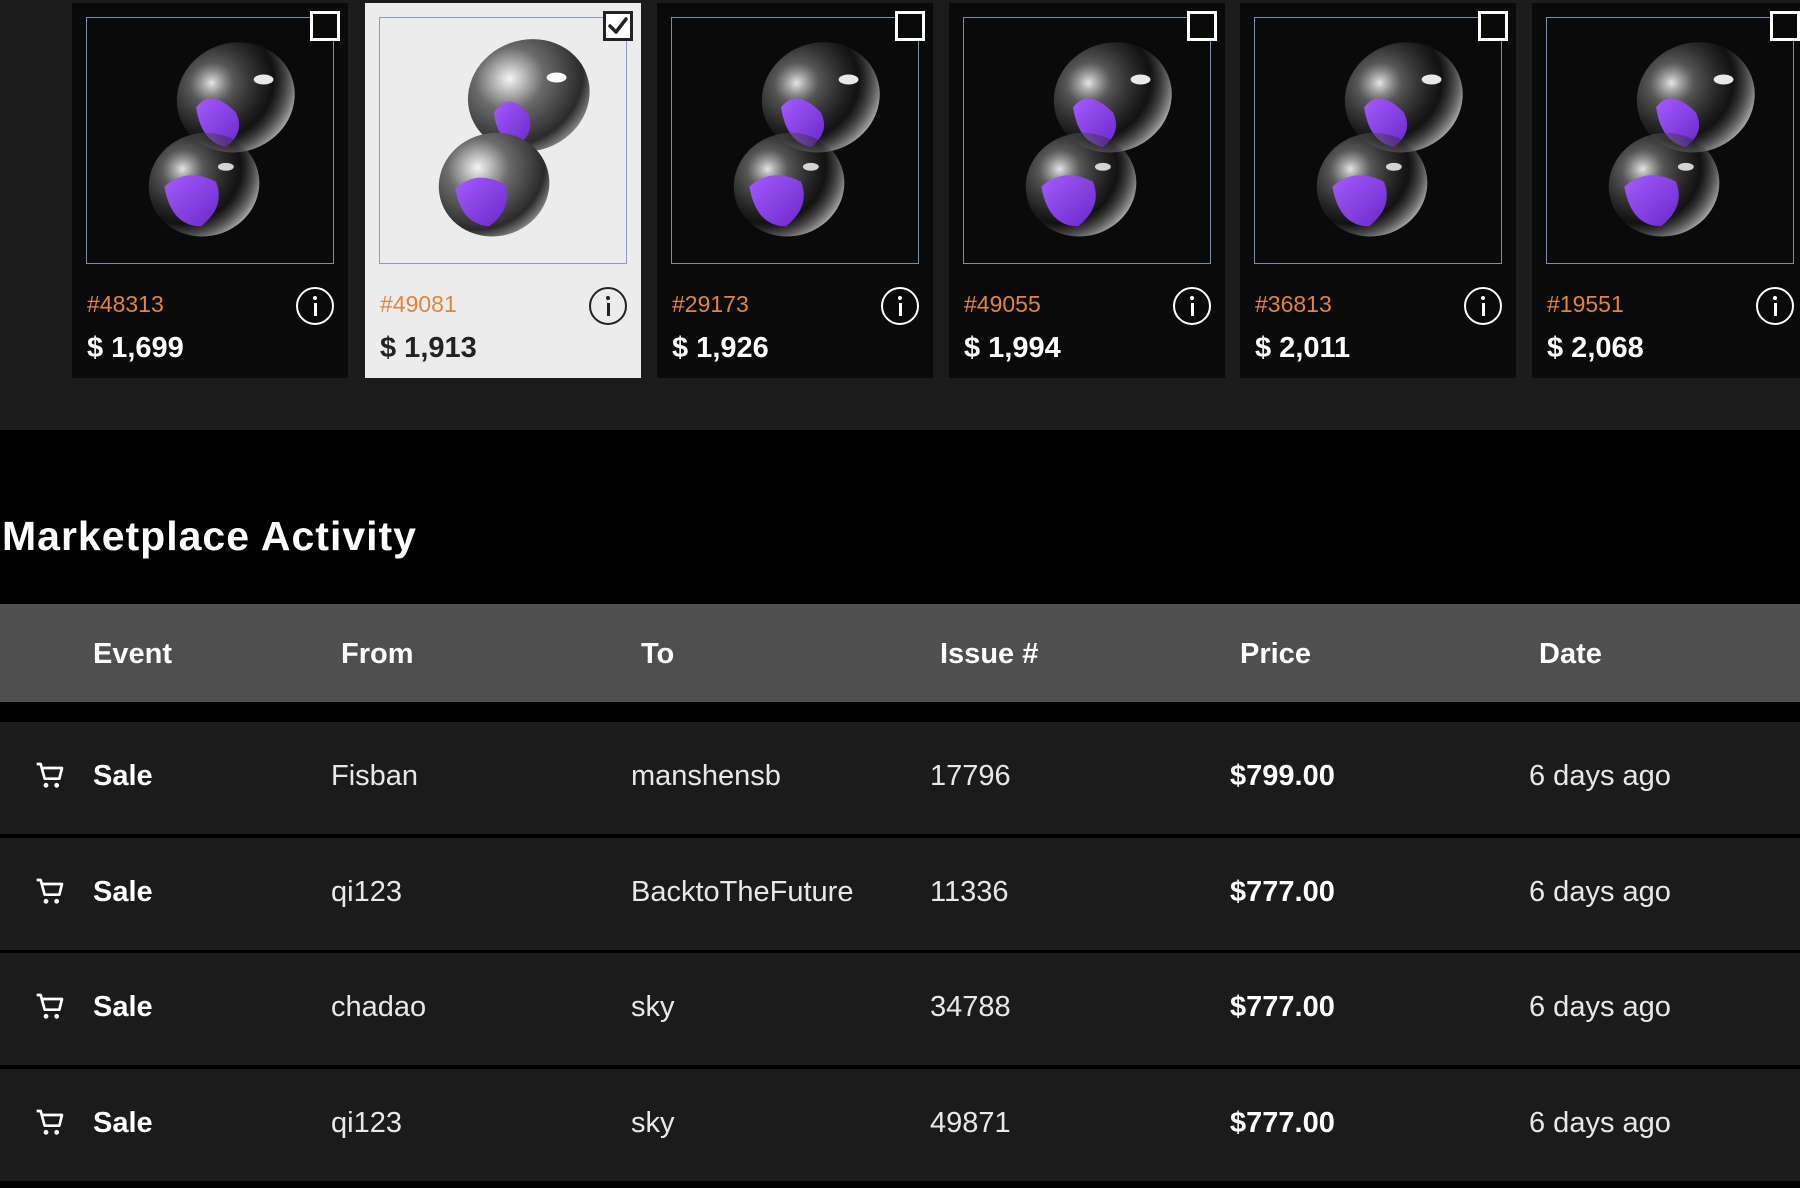 This screenshot has height=1188, width=1800. What do you see at coordinates (900, 1009) in the screenshot?
I see `table-row: Sale chadao sky 34788 $777.00 6 days ago` at bounding box center [900, 1009].